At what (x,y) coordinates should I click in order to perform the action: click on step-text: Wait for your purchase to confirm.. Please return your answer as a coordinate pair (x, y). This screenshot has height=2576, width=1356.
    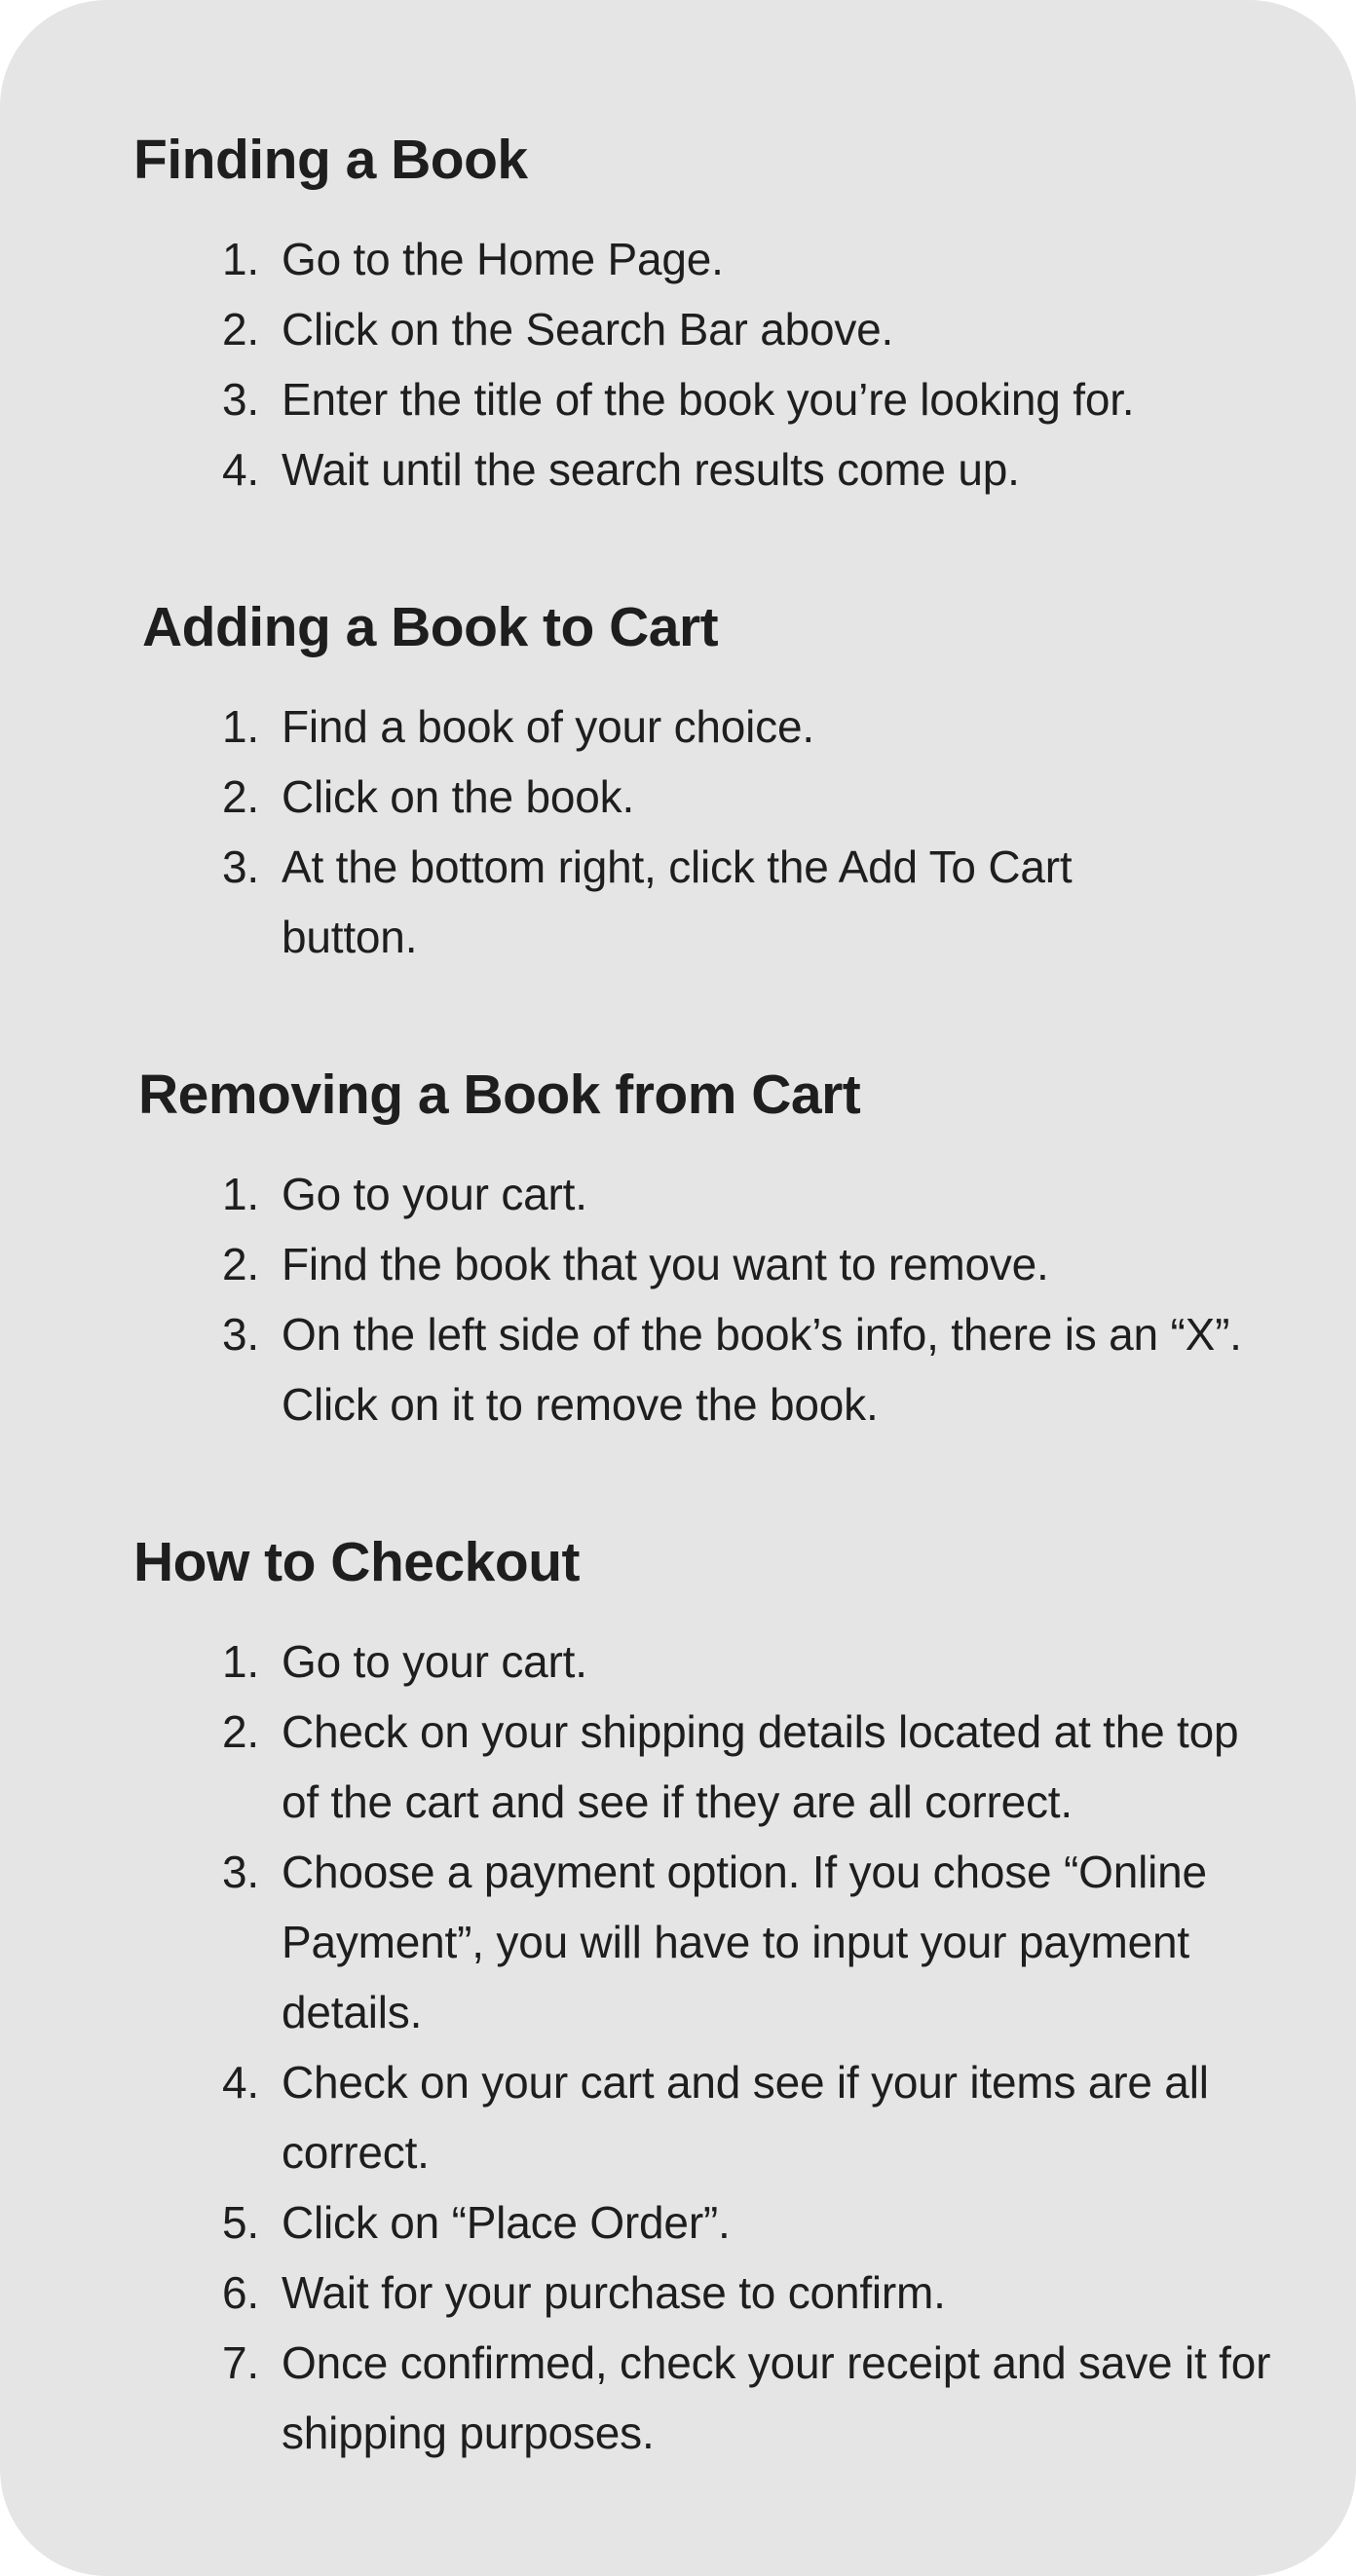
    Looking at the image, I should click on (614, 2292).